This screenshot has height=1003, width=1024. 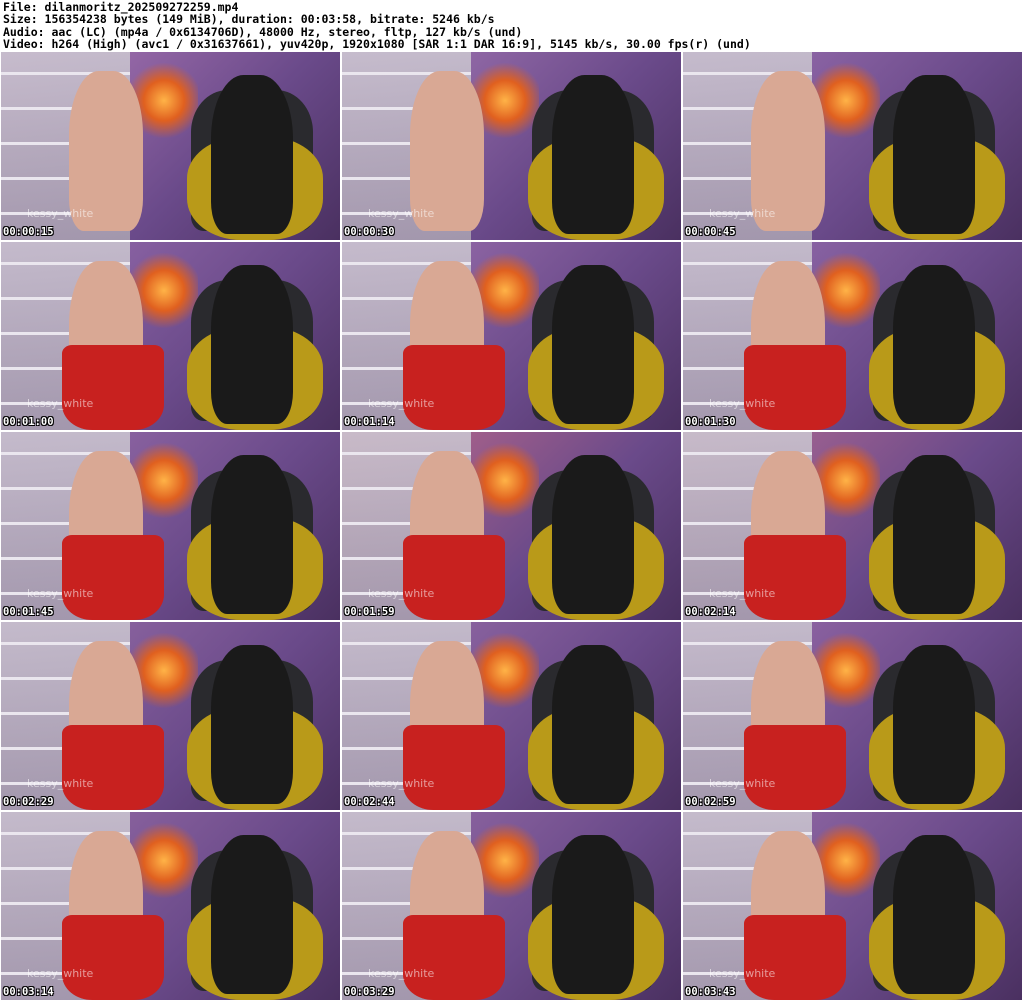 I want to click on timestamp-label: 00:03:43, so click(x=710, y=992).